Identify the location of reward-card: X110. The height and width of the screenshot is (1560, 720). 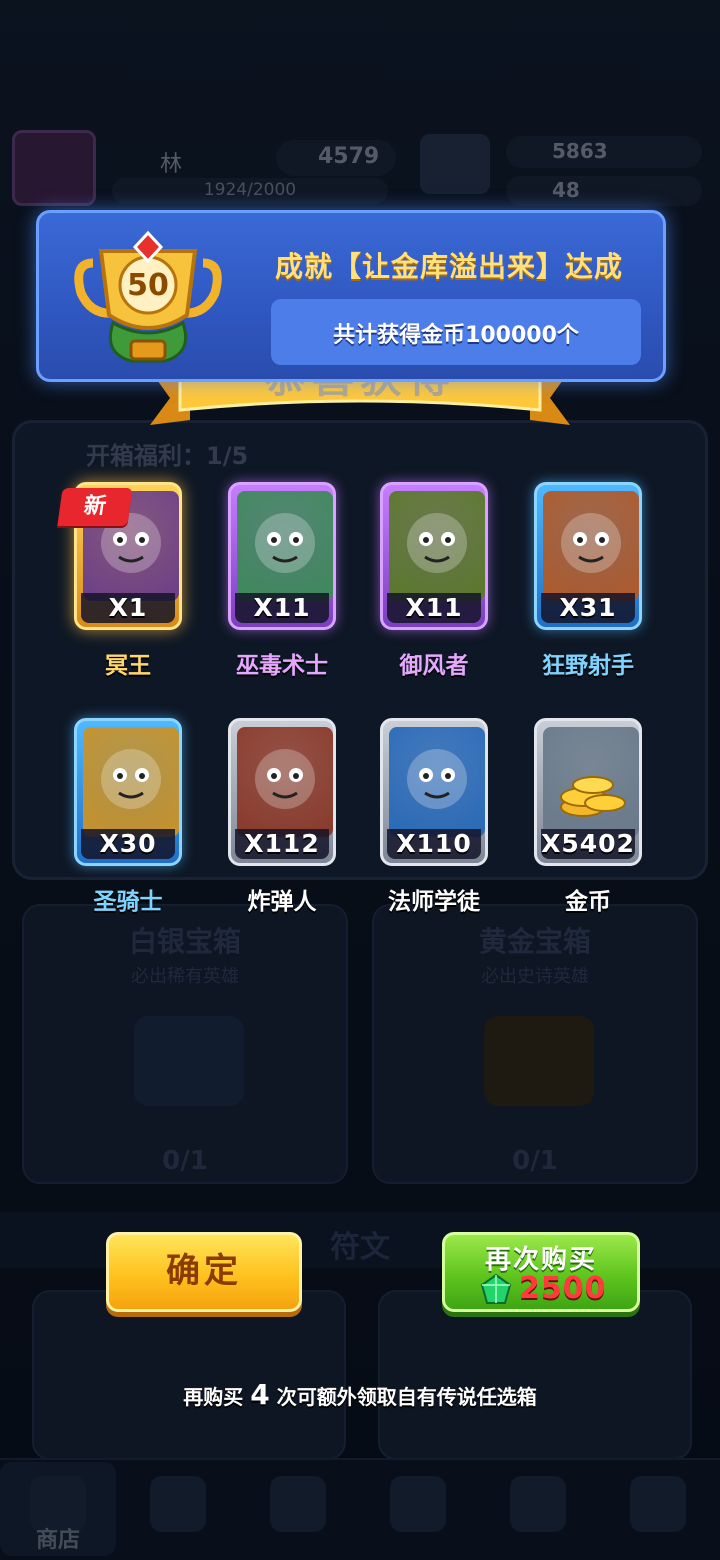
(434, 792).